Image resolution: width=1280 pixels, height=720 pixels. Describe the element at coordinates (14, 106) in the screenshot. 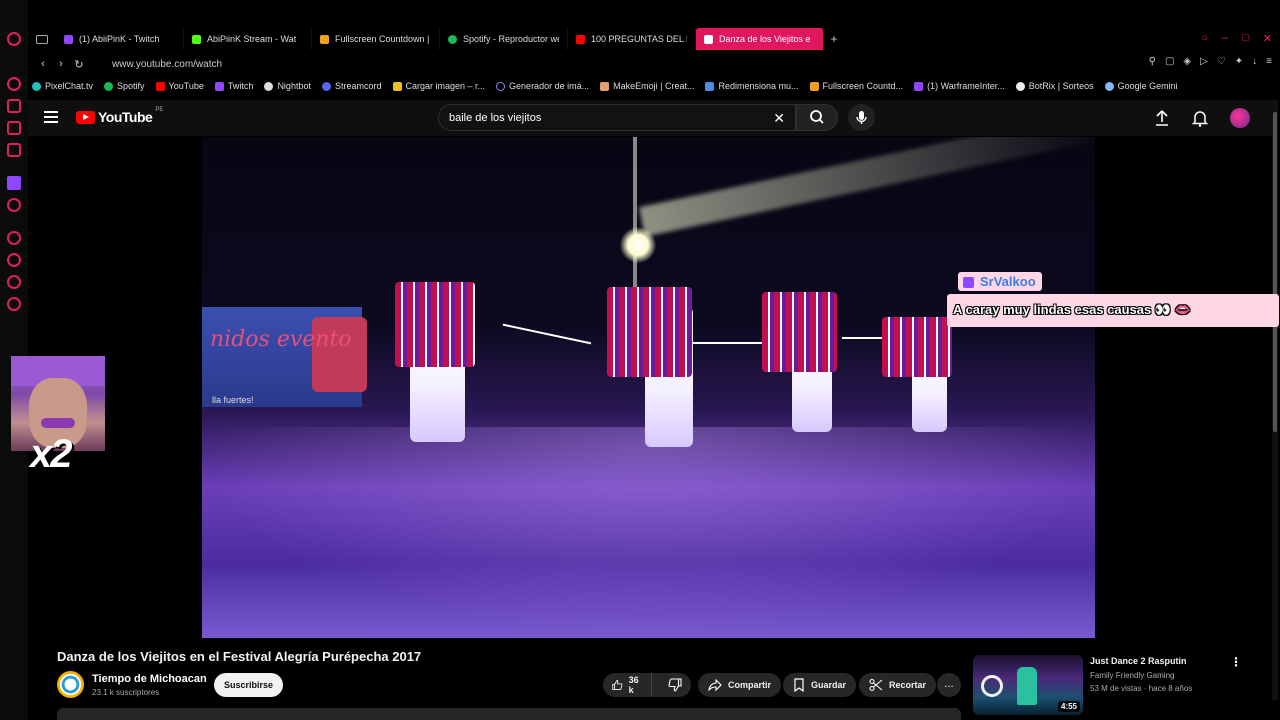

I see `shop-icon` at that location.